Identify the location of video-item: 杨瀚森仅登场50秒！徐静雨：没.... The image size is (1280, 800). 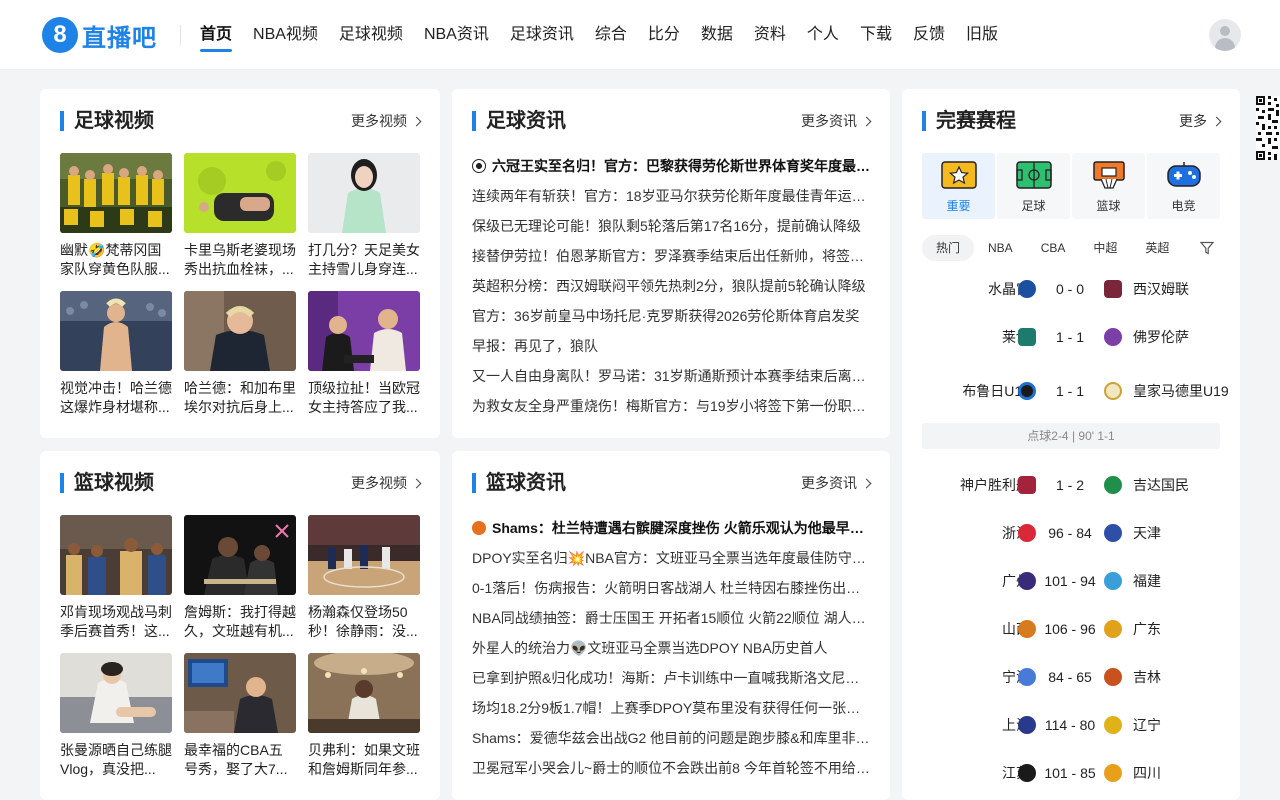
(364, 578).